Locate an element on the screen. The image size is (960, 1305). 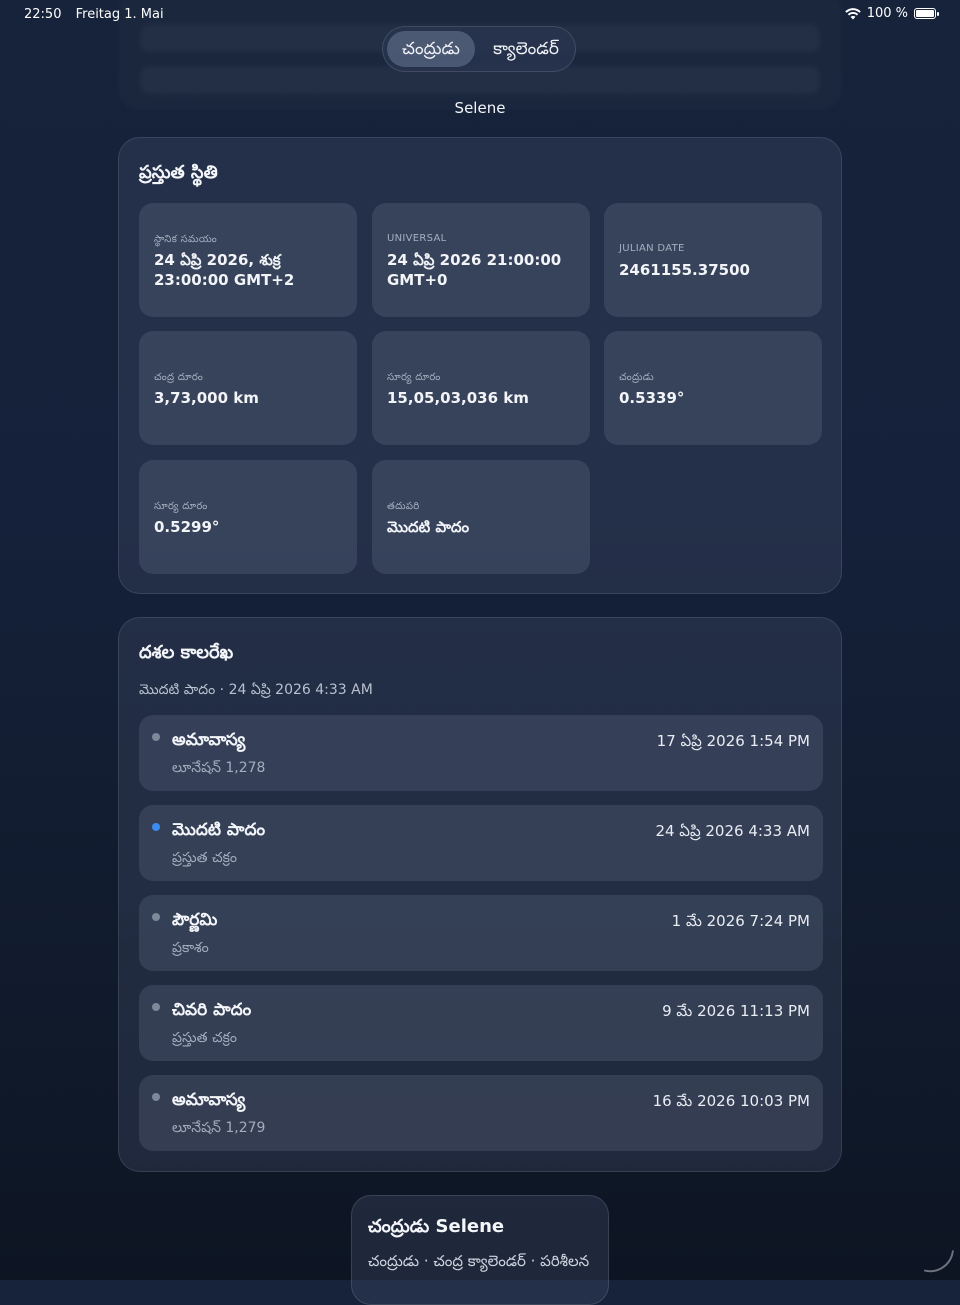
tab-moon: చంద్రుడు is located at coordinates (431, 49).